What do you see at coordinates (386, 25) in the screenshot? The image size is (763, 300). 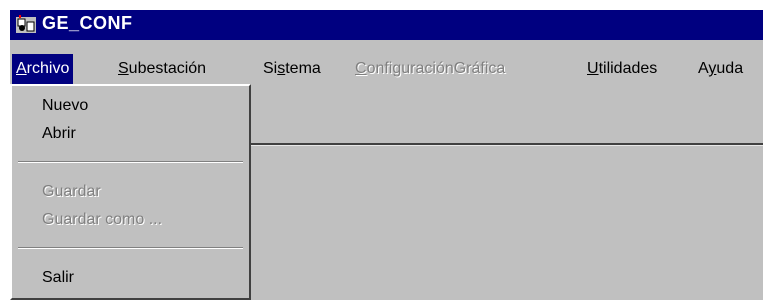 I see `title-bar: GE_CONF` at bounding box center [386, 25].